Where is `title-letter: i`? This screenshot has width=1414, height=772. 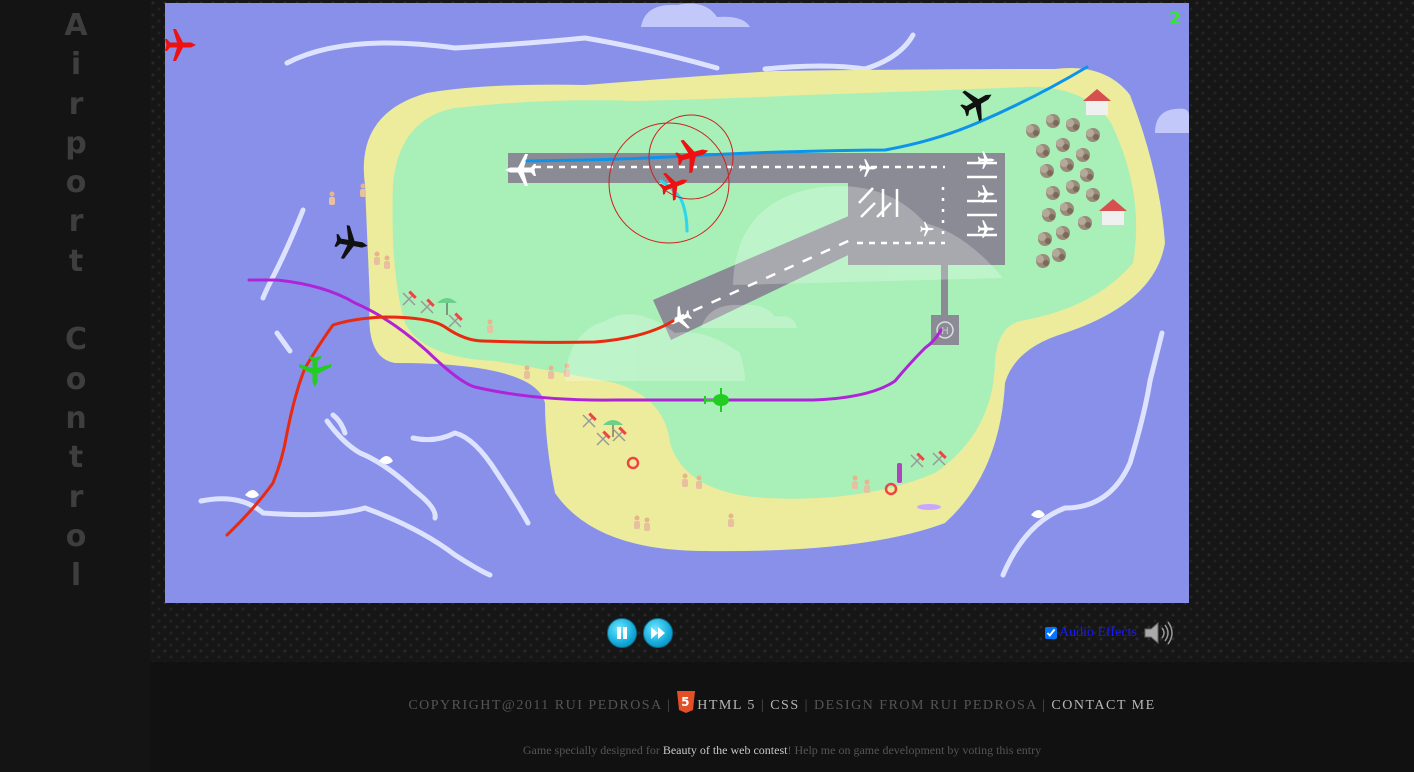
title-letter: i is located at coordinates (76, 65).